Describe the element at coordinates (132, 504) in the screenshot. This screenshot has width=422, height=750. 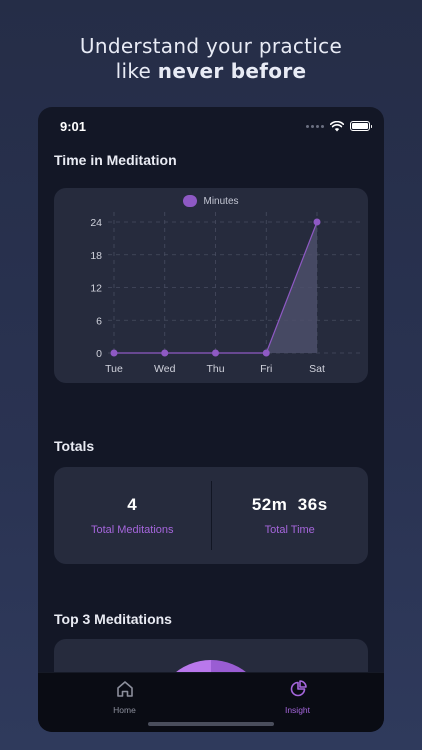
I see `total-meditations-value: 4` at that location.